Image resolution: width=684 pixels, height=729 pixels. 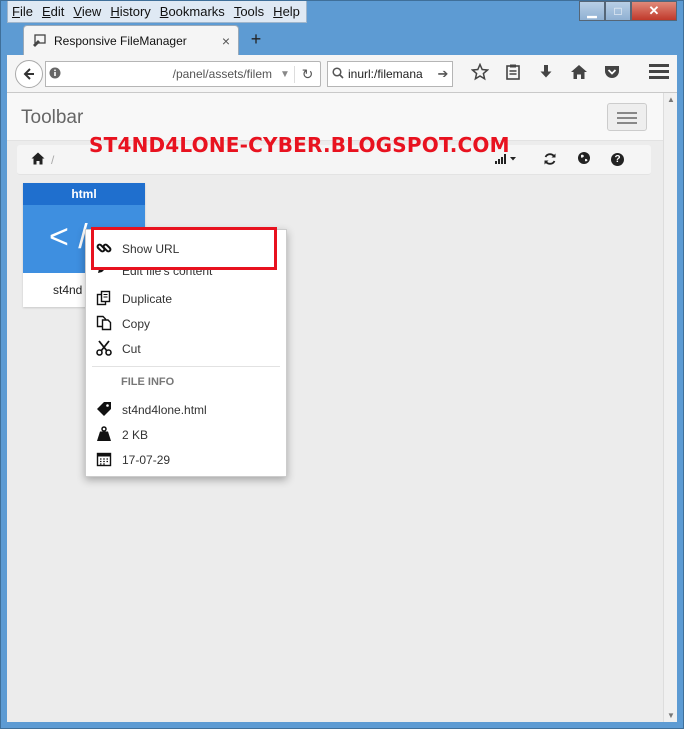 What do you see at coordinates (285, 74) in the screenshot?
I see `url-dropdown-icon: ▼` at bounding box center [285, 74].